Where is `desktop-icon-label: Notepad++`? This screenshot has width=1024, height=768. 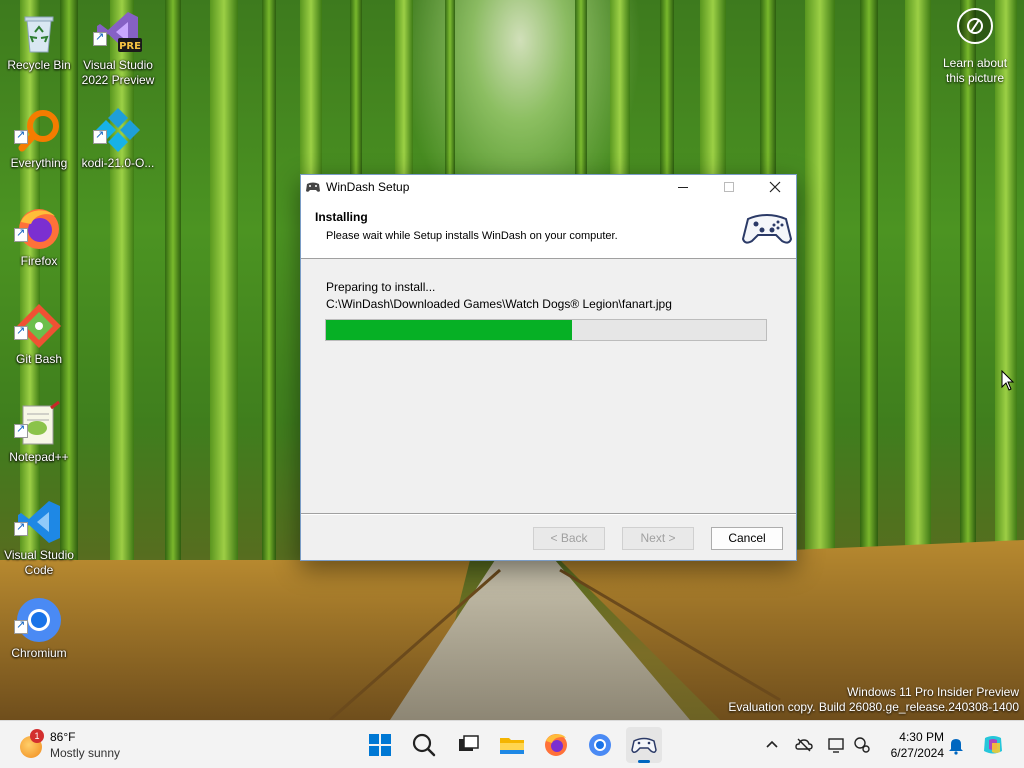 desktop-icon-label: Notepad++ is located at coordinates (39, 457).